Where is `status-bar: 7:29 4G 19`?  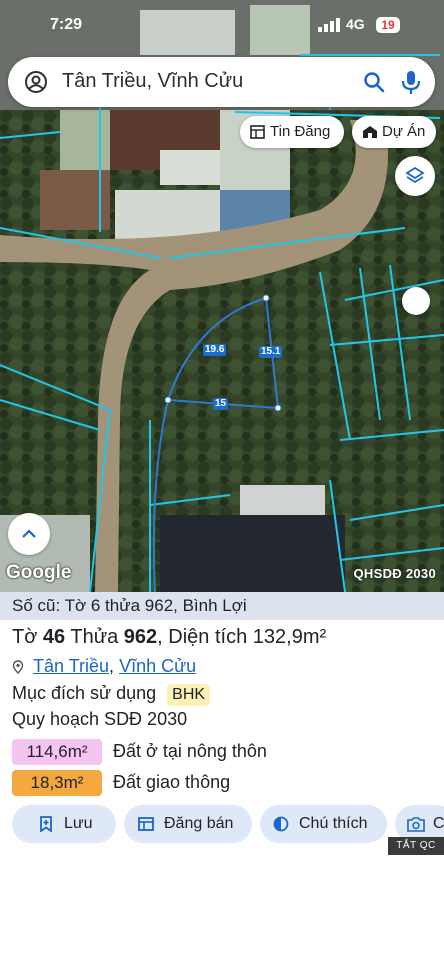
status-bar: 7:29 4G 19 is located at coordinates (222, 27).